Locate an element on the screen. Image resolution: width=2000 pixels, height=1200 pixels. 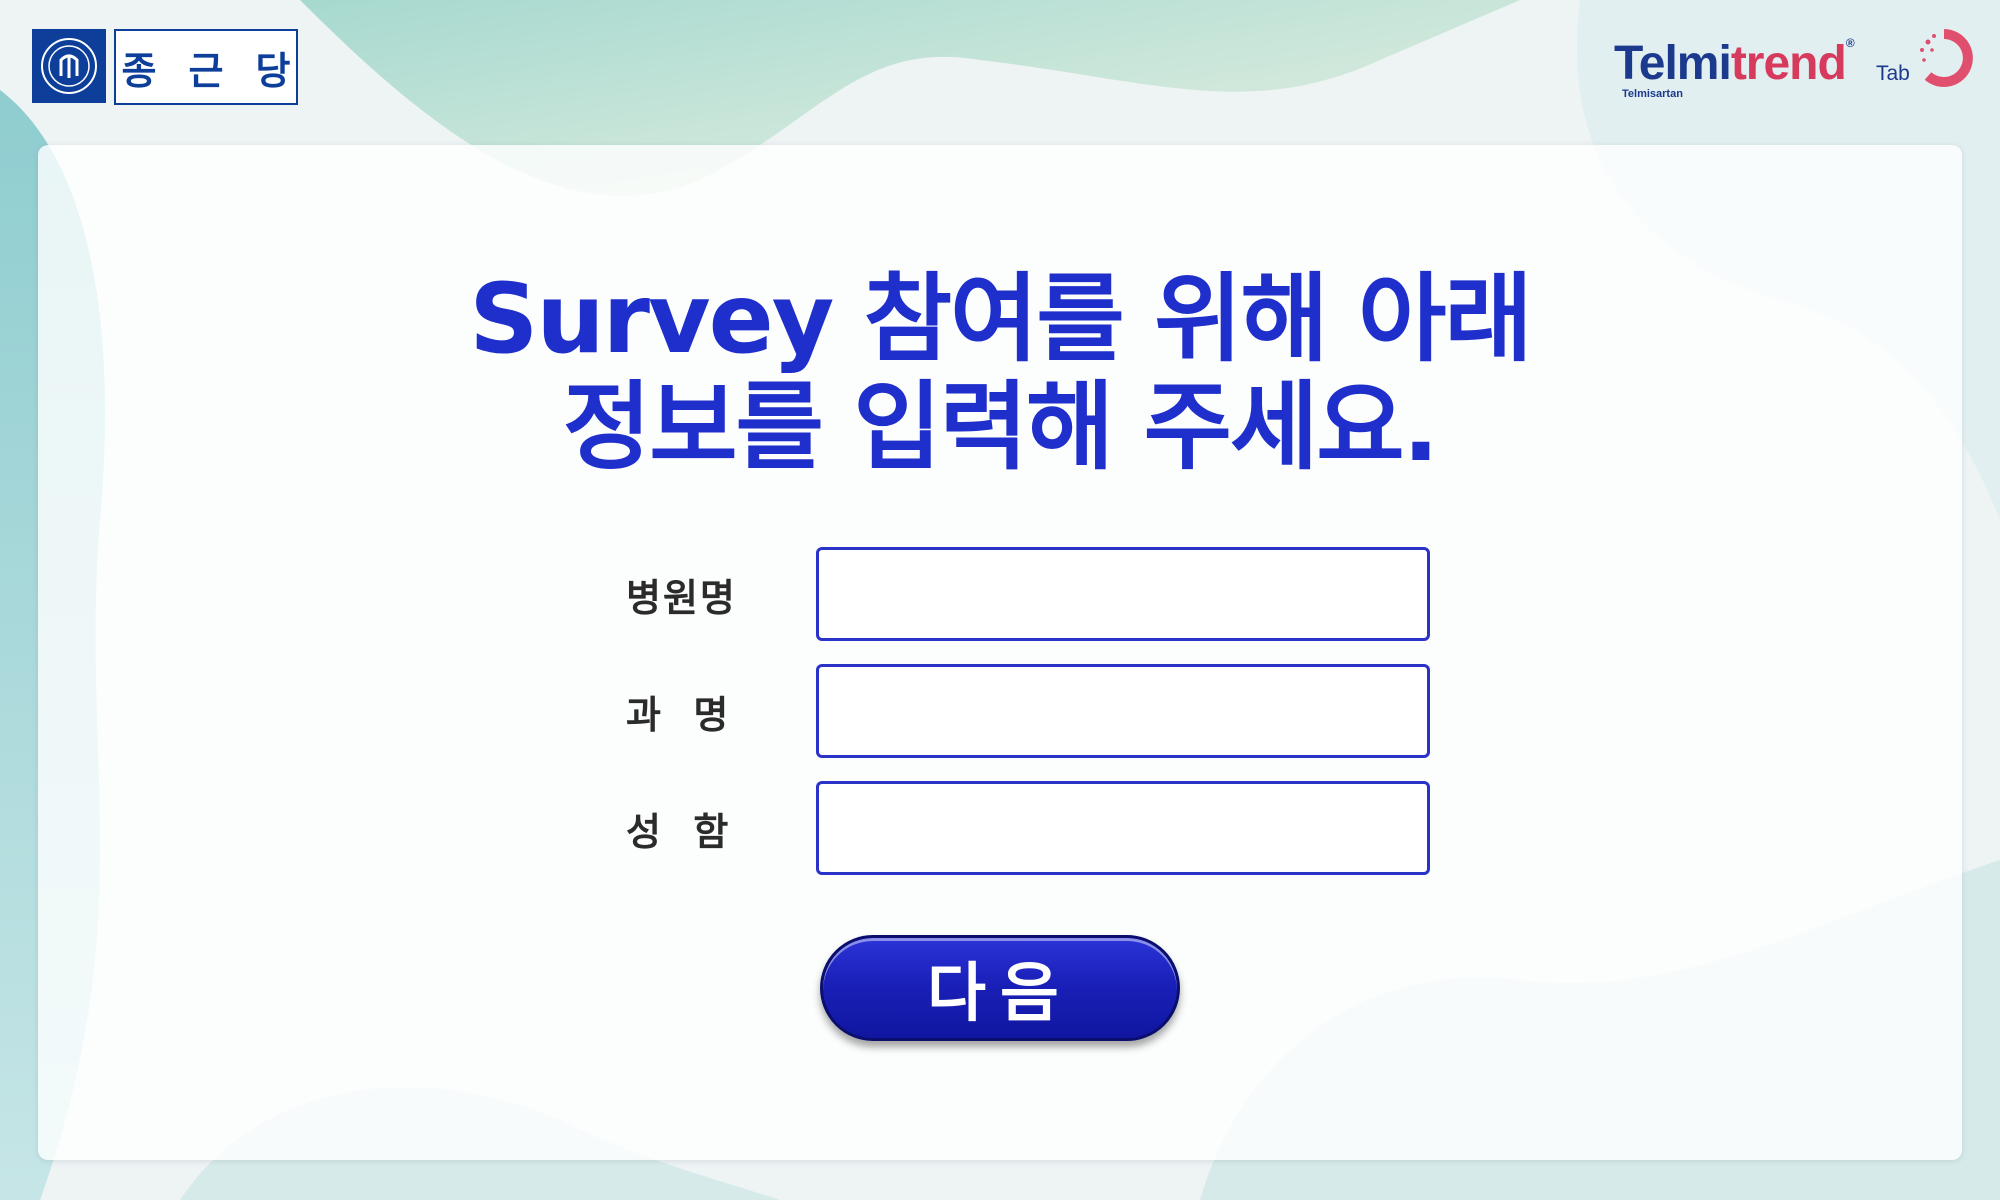
next-button: 다음 is located at coordinates (1000, 988).